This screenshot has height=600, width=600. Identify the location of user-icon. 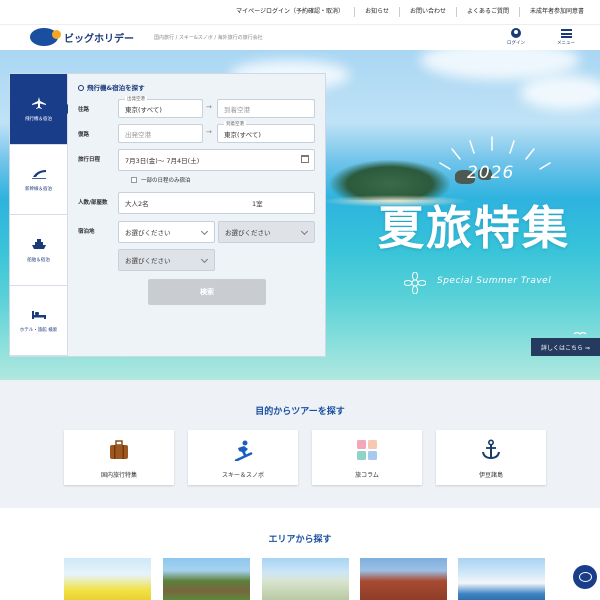
(516, 33).